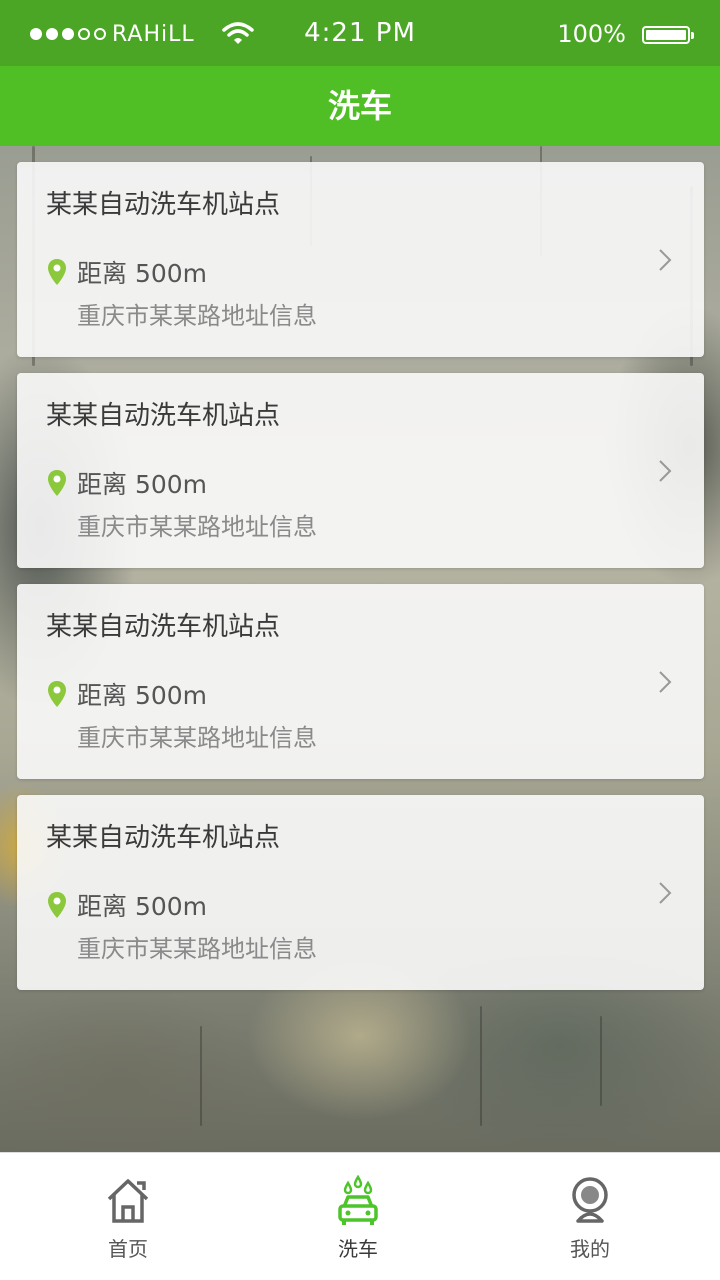  What do you see at coordinates (128, 1249) in the screenshot?
I see `tab-label: 首页` at bounding box center [128, 1249].